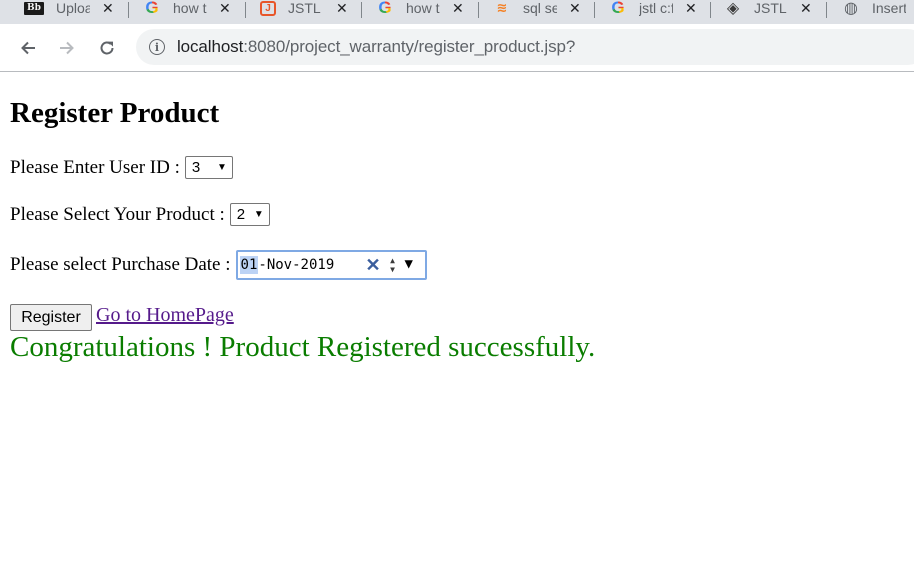 This screenshot has width=914, height=566. I want to click on tab-title: JSTL S, so click(305, 8).